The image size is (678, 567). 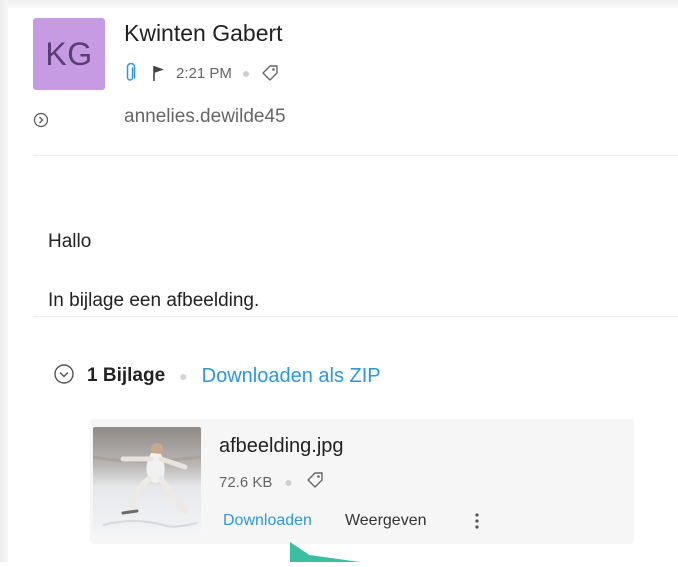 What do you see at coordinates (320, 553) in the screenshot?
I see `arrow-pointer` at bounding box center [320, 553].